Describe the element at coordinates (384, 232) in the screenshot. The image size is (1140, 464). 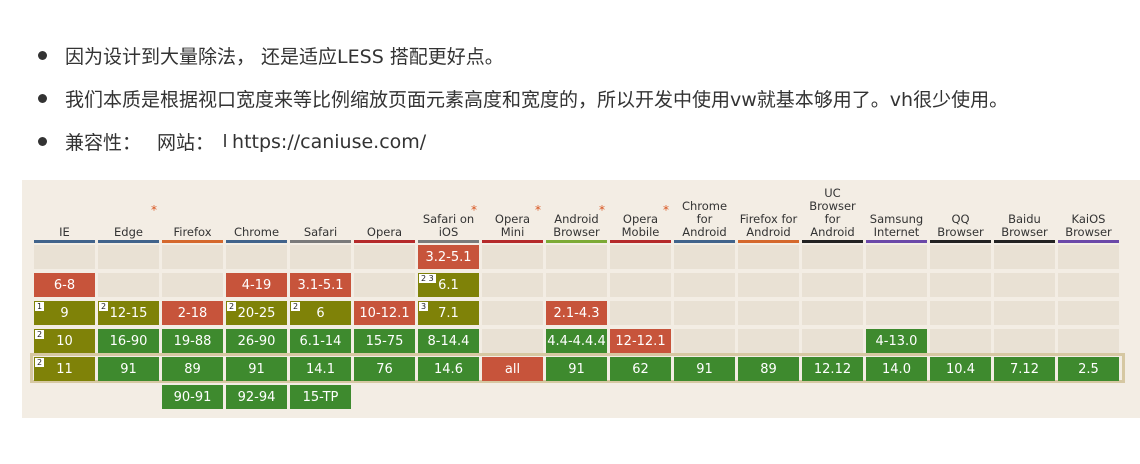
I see `browser-name: Opera` at that location.